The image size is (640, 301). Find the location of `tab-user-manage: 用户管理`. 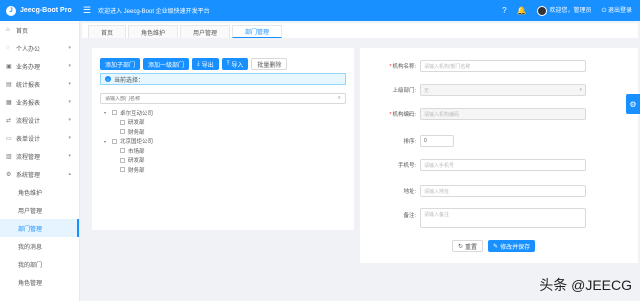

tab-user-manage: 用户管理 is located at coordinates (205, 31).